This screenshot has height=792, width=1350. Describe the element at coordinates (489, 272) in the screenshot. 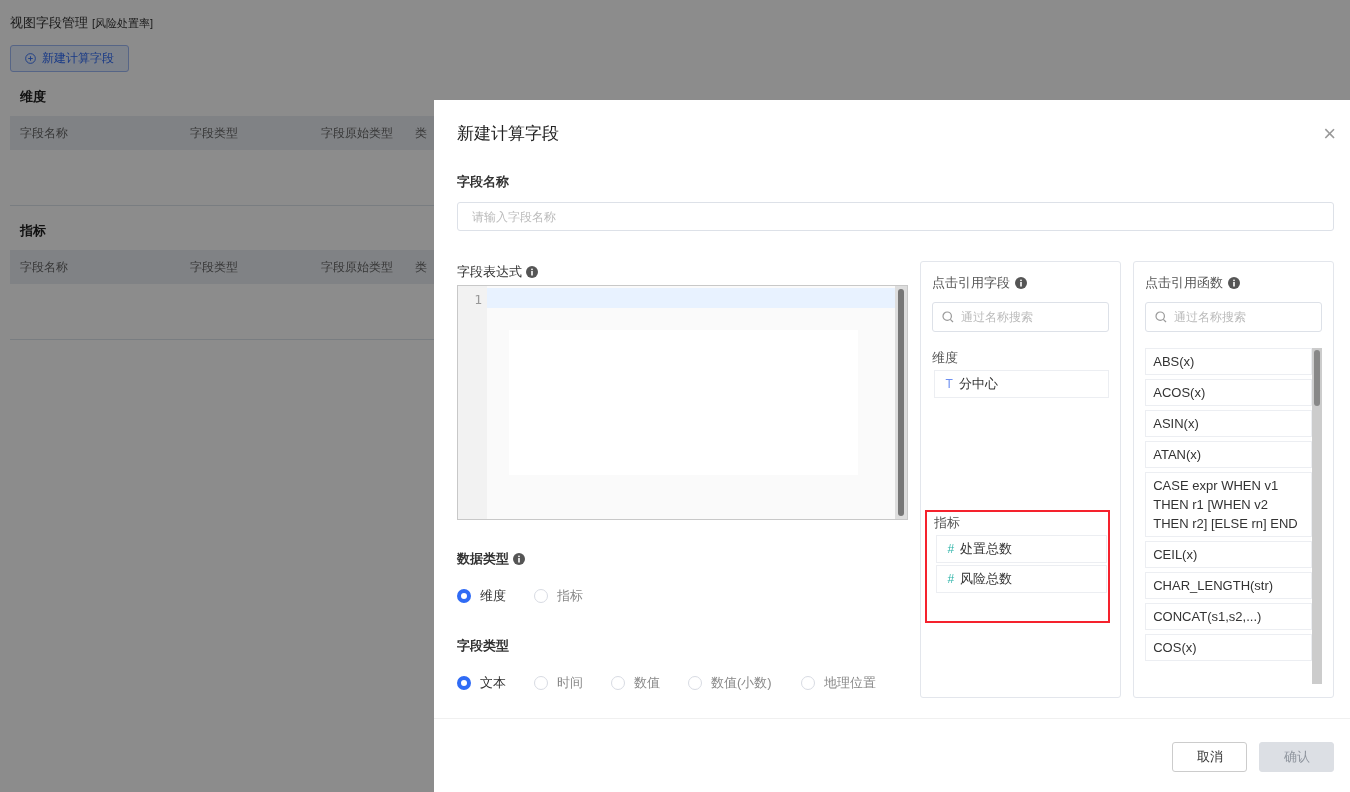

I see `field-label: 字段表达式` at that location.